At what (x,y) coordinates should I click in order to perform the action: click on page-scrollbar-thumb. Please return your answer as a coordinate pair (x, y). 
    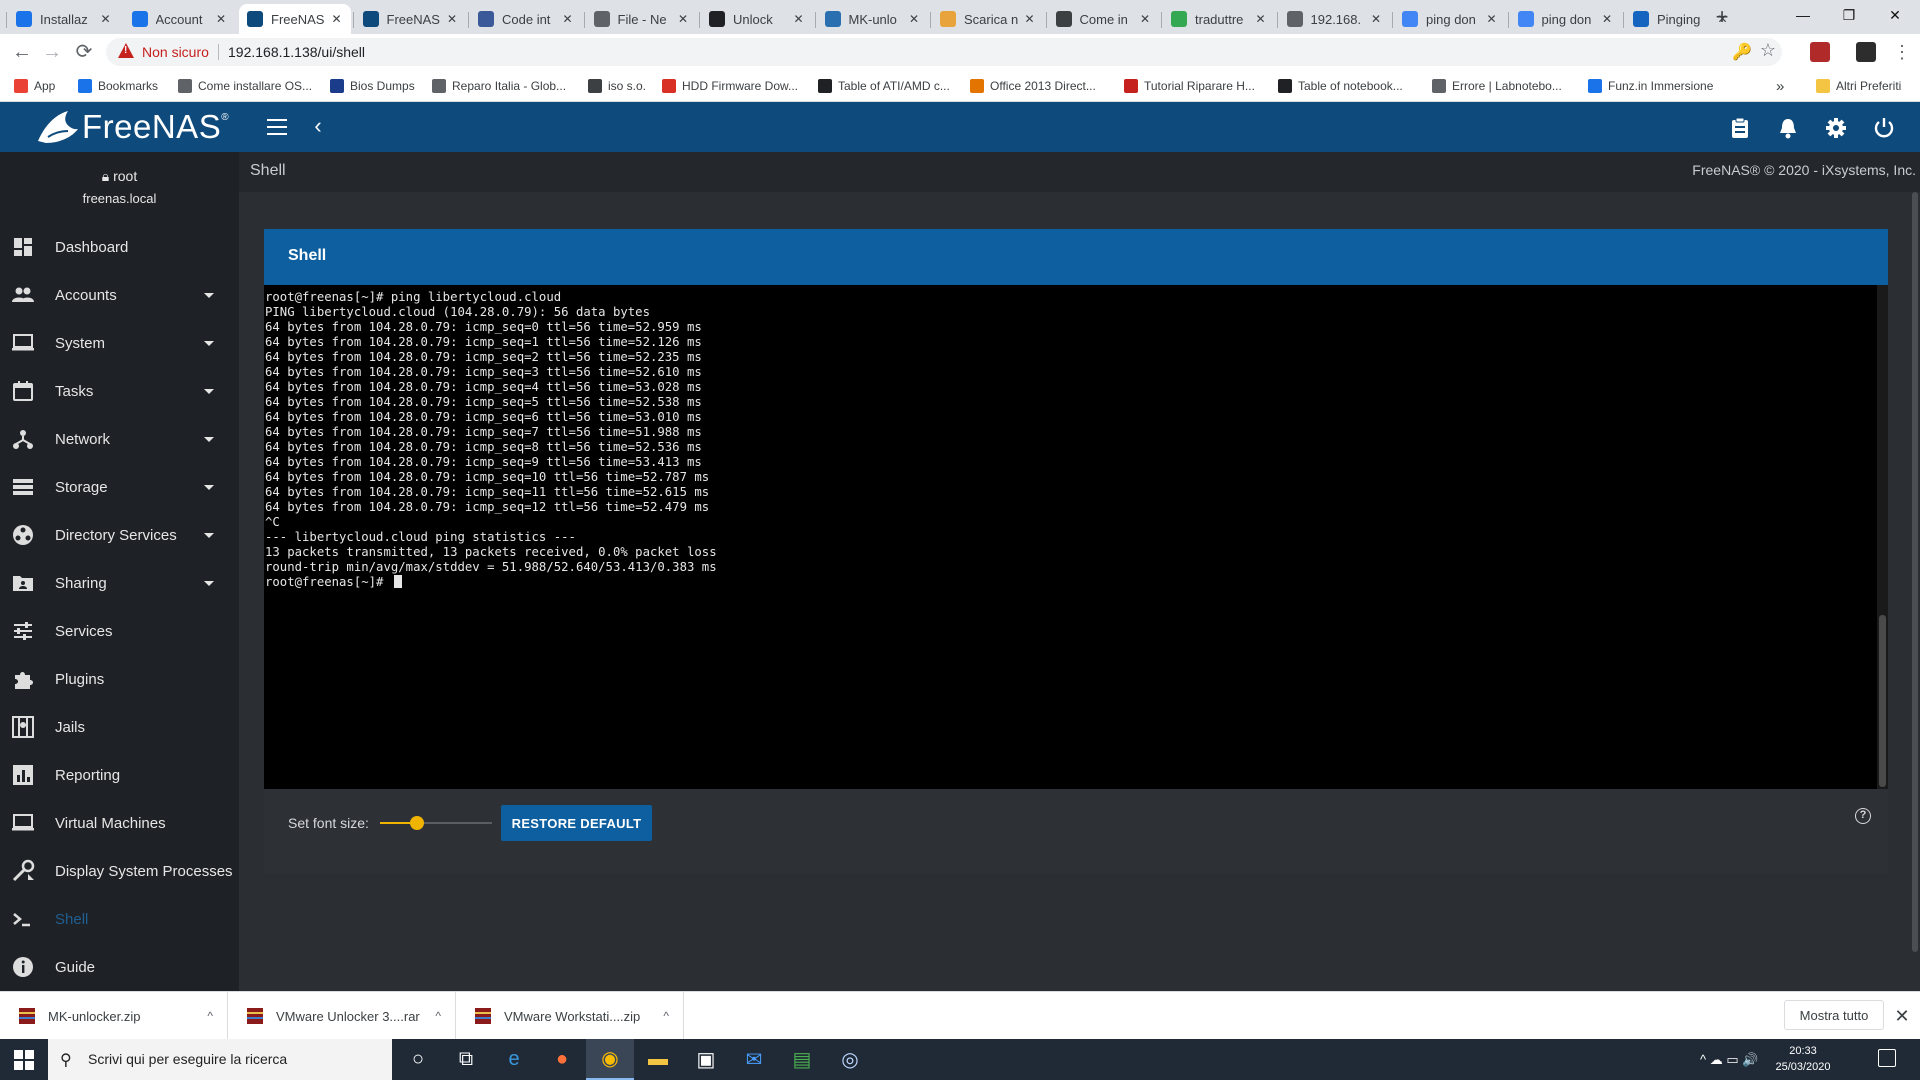
    Looking at the image, I should click on (1915, 572).